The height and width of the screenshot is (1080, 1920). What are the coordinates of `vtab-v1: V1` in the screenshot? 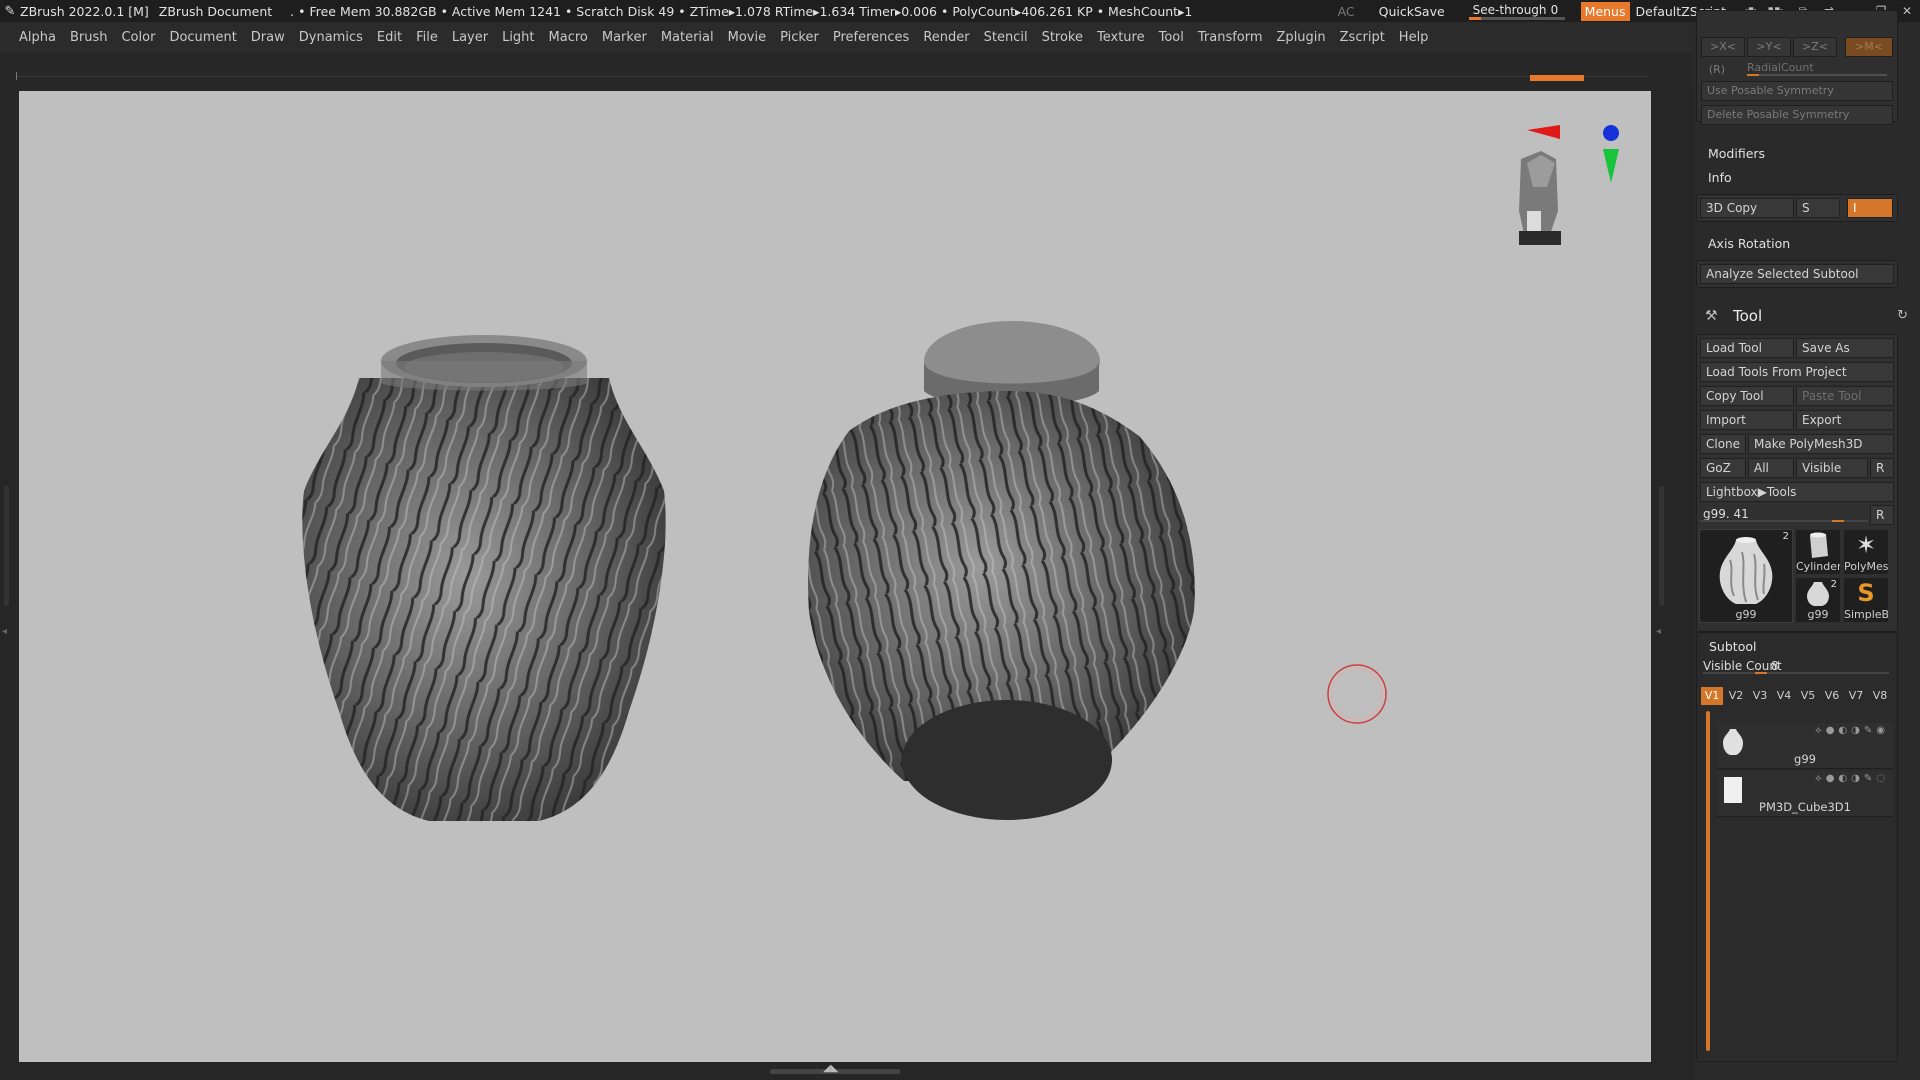 It's located at (1712, 696).